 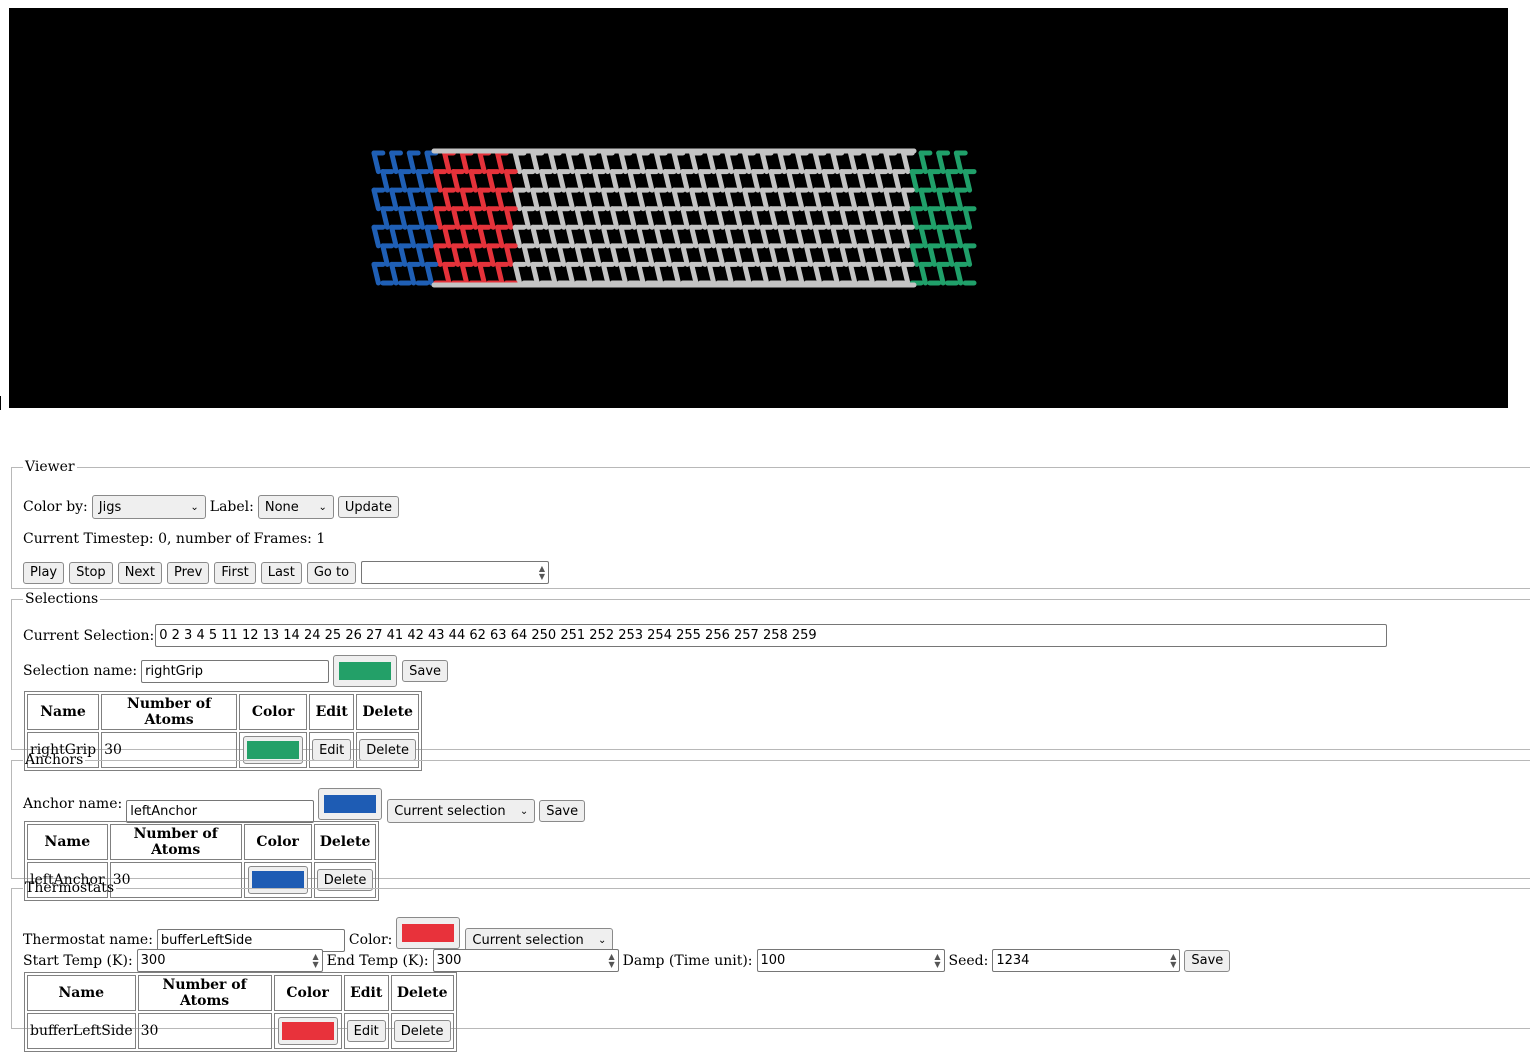 What do you see at coordinates (366, 1031) in the screenshot?
I see `thermostat-row-edit-button: Edit` at bounding box center [366, 1031].